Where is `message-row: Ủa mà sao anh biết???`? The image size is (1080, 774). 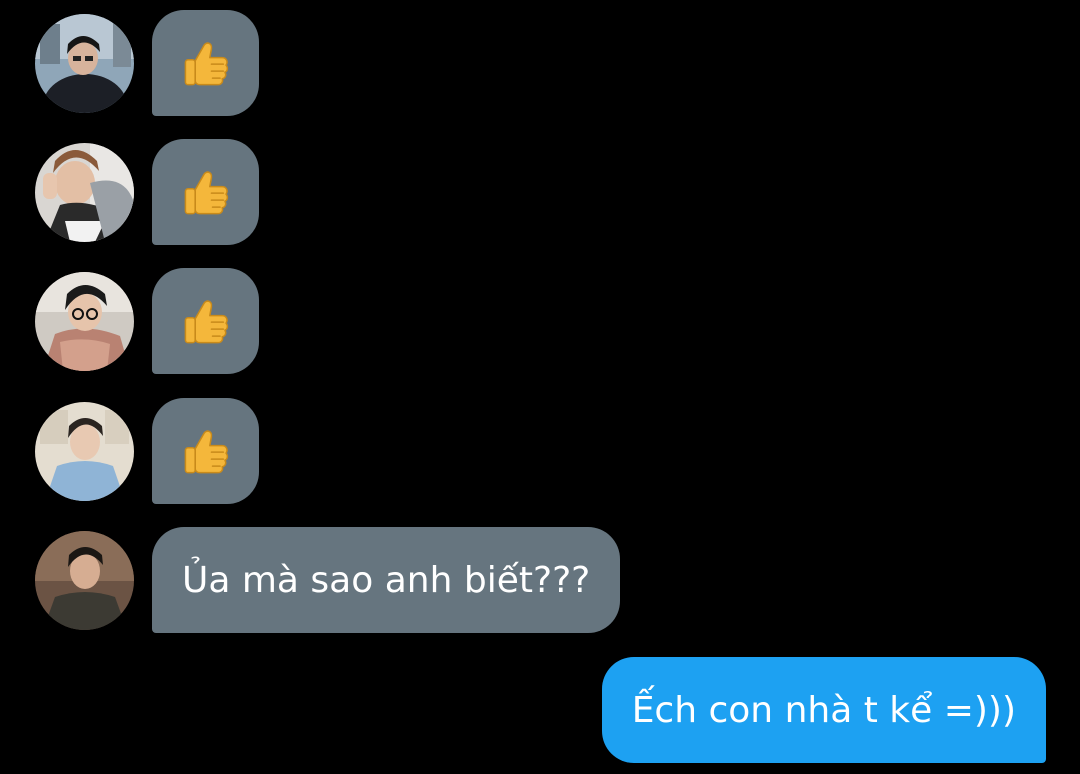 message-row: Ủa mà sao anh biết??? is located at coordinates (540, 580).